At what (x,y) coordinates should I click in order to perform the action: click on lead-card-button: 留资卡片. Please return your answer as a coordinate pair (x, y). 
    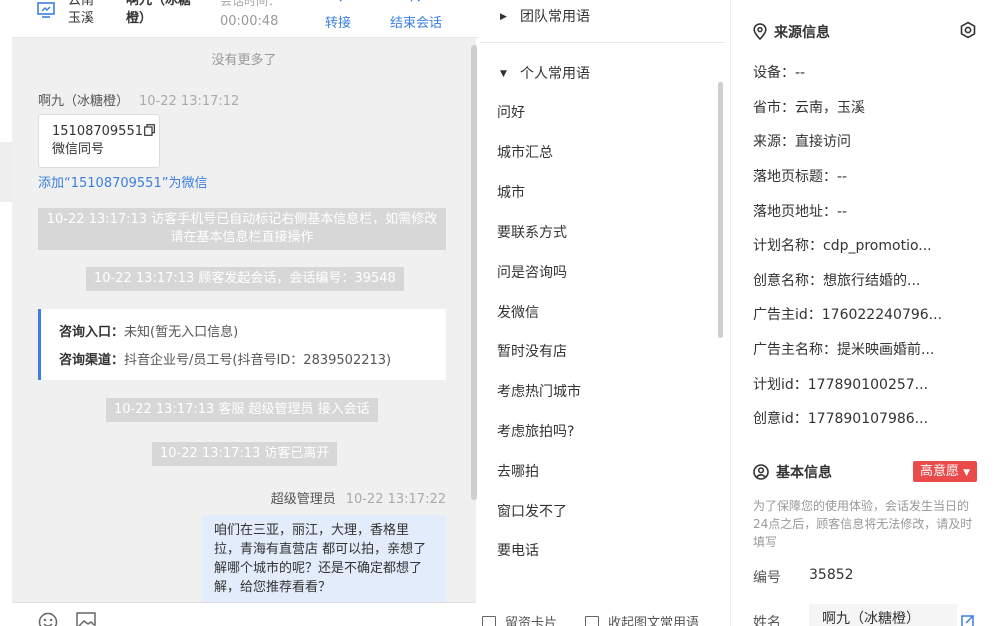
    Looking at the image, I should click on (519, 619).